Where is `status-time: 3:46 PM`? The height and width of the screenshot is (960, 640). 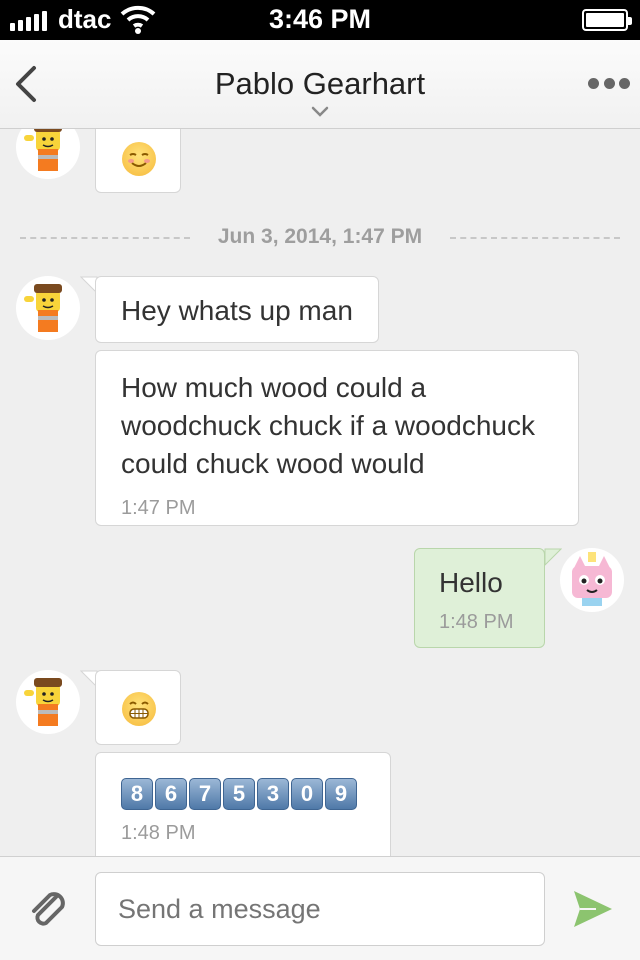 status-time: 3:46 PM is located at coordinates (320, 19).